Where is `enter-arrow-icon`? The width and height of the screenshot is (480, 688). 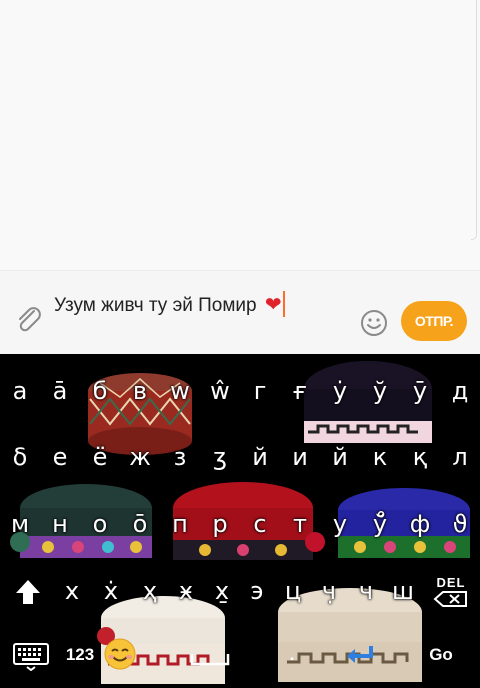
enter-arrow-icon is located at coordinates (360, 654).